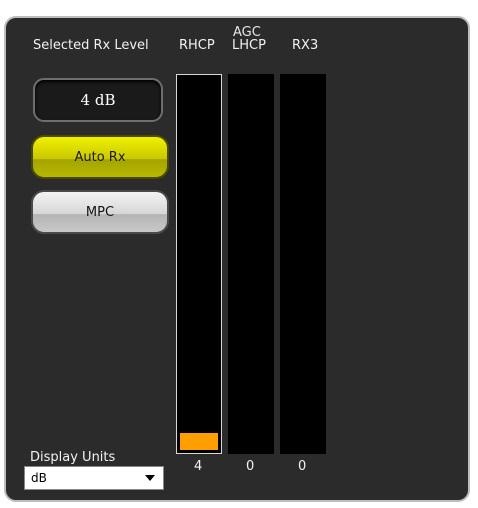 The height and width of the screenshot is (508, 478). Describe the element at coordinates (197, 45) in the screenshot. I see `channel-header-rhcp: RHCP` at that location.